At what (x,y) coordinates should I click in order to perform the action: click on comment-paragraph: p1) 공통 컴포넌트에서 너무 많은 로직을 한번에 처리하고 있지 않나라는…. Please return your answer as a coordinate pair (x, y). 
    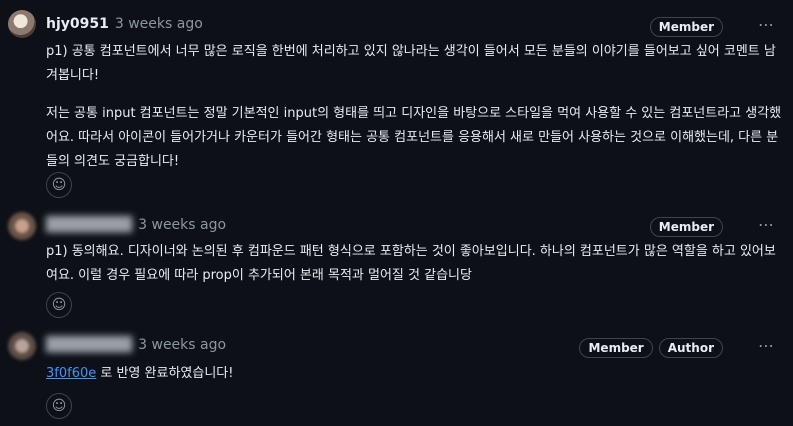
    Looking at the image, I should click on (411, 63).